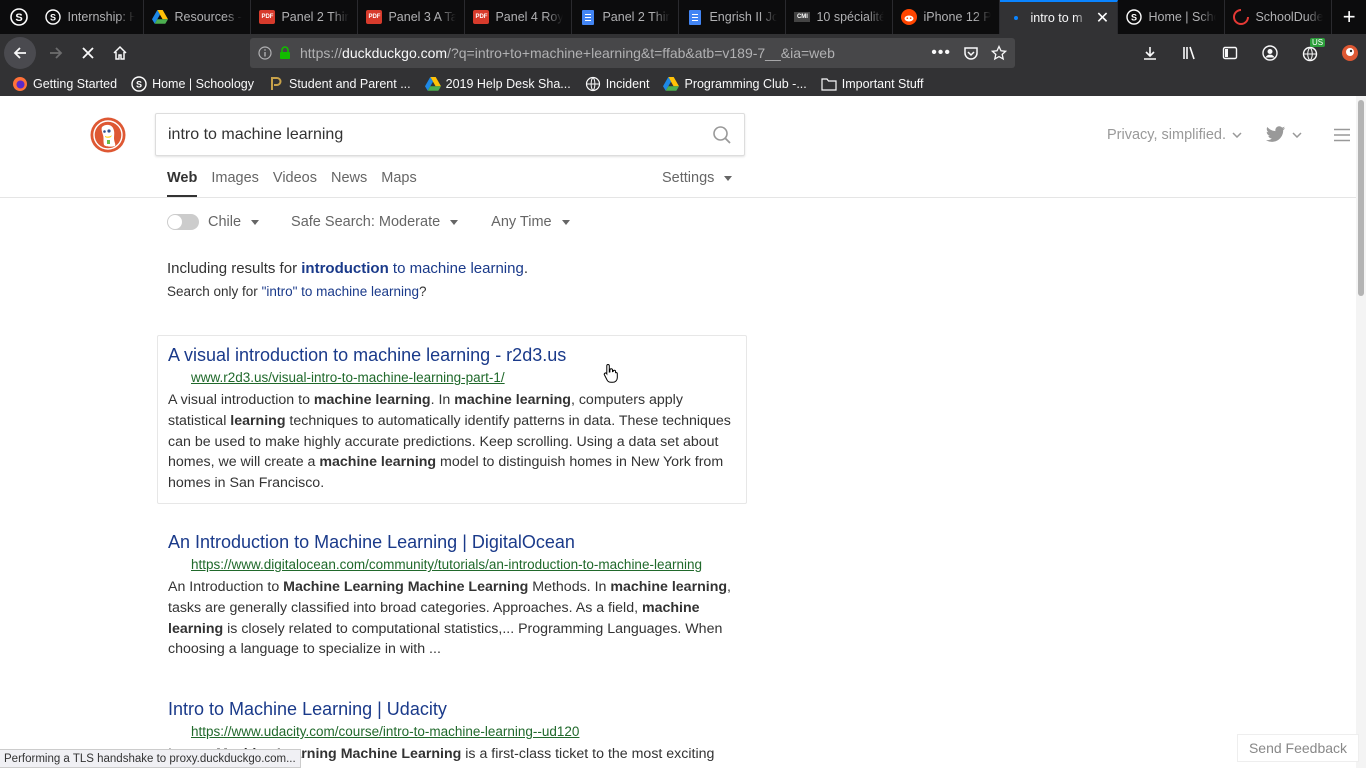 The width and height of the screenshot is (1366, 768). I want to click on pocket-icon, so click(971, 53).